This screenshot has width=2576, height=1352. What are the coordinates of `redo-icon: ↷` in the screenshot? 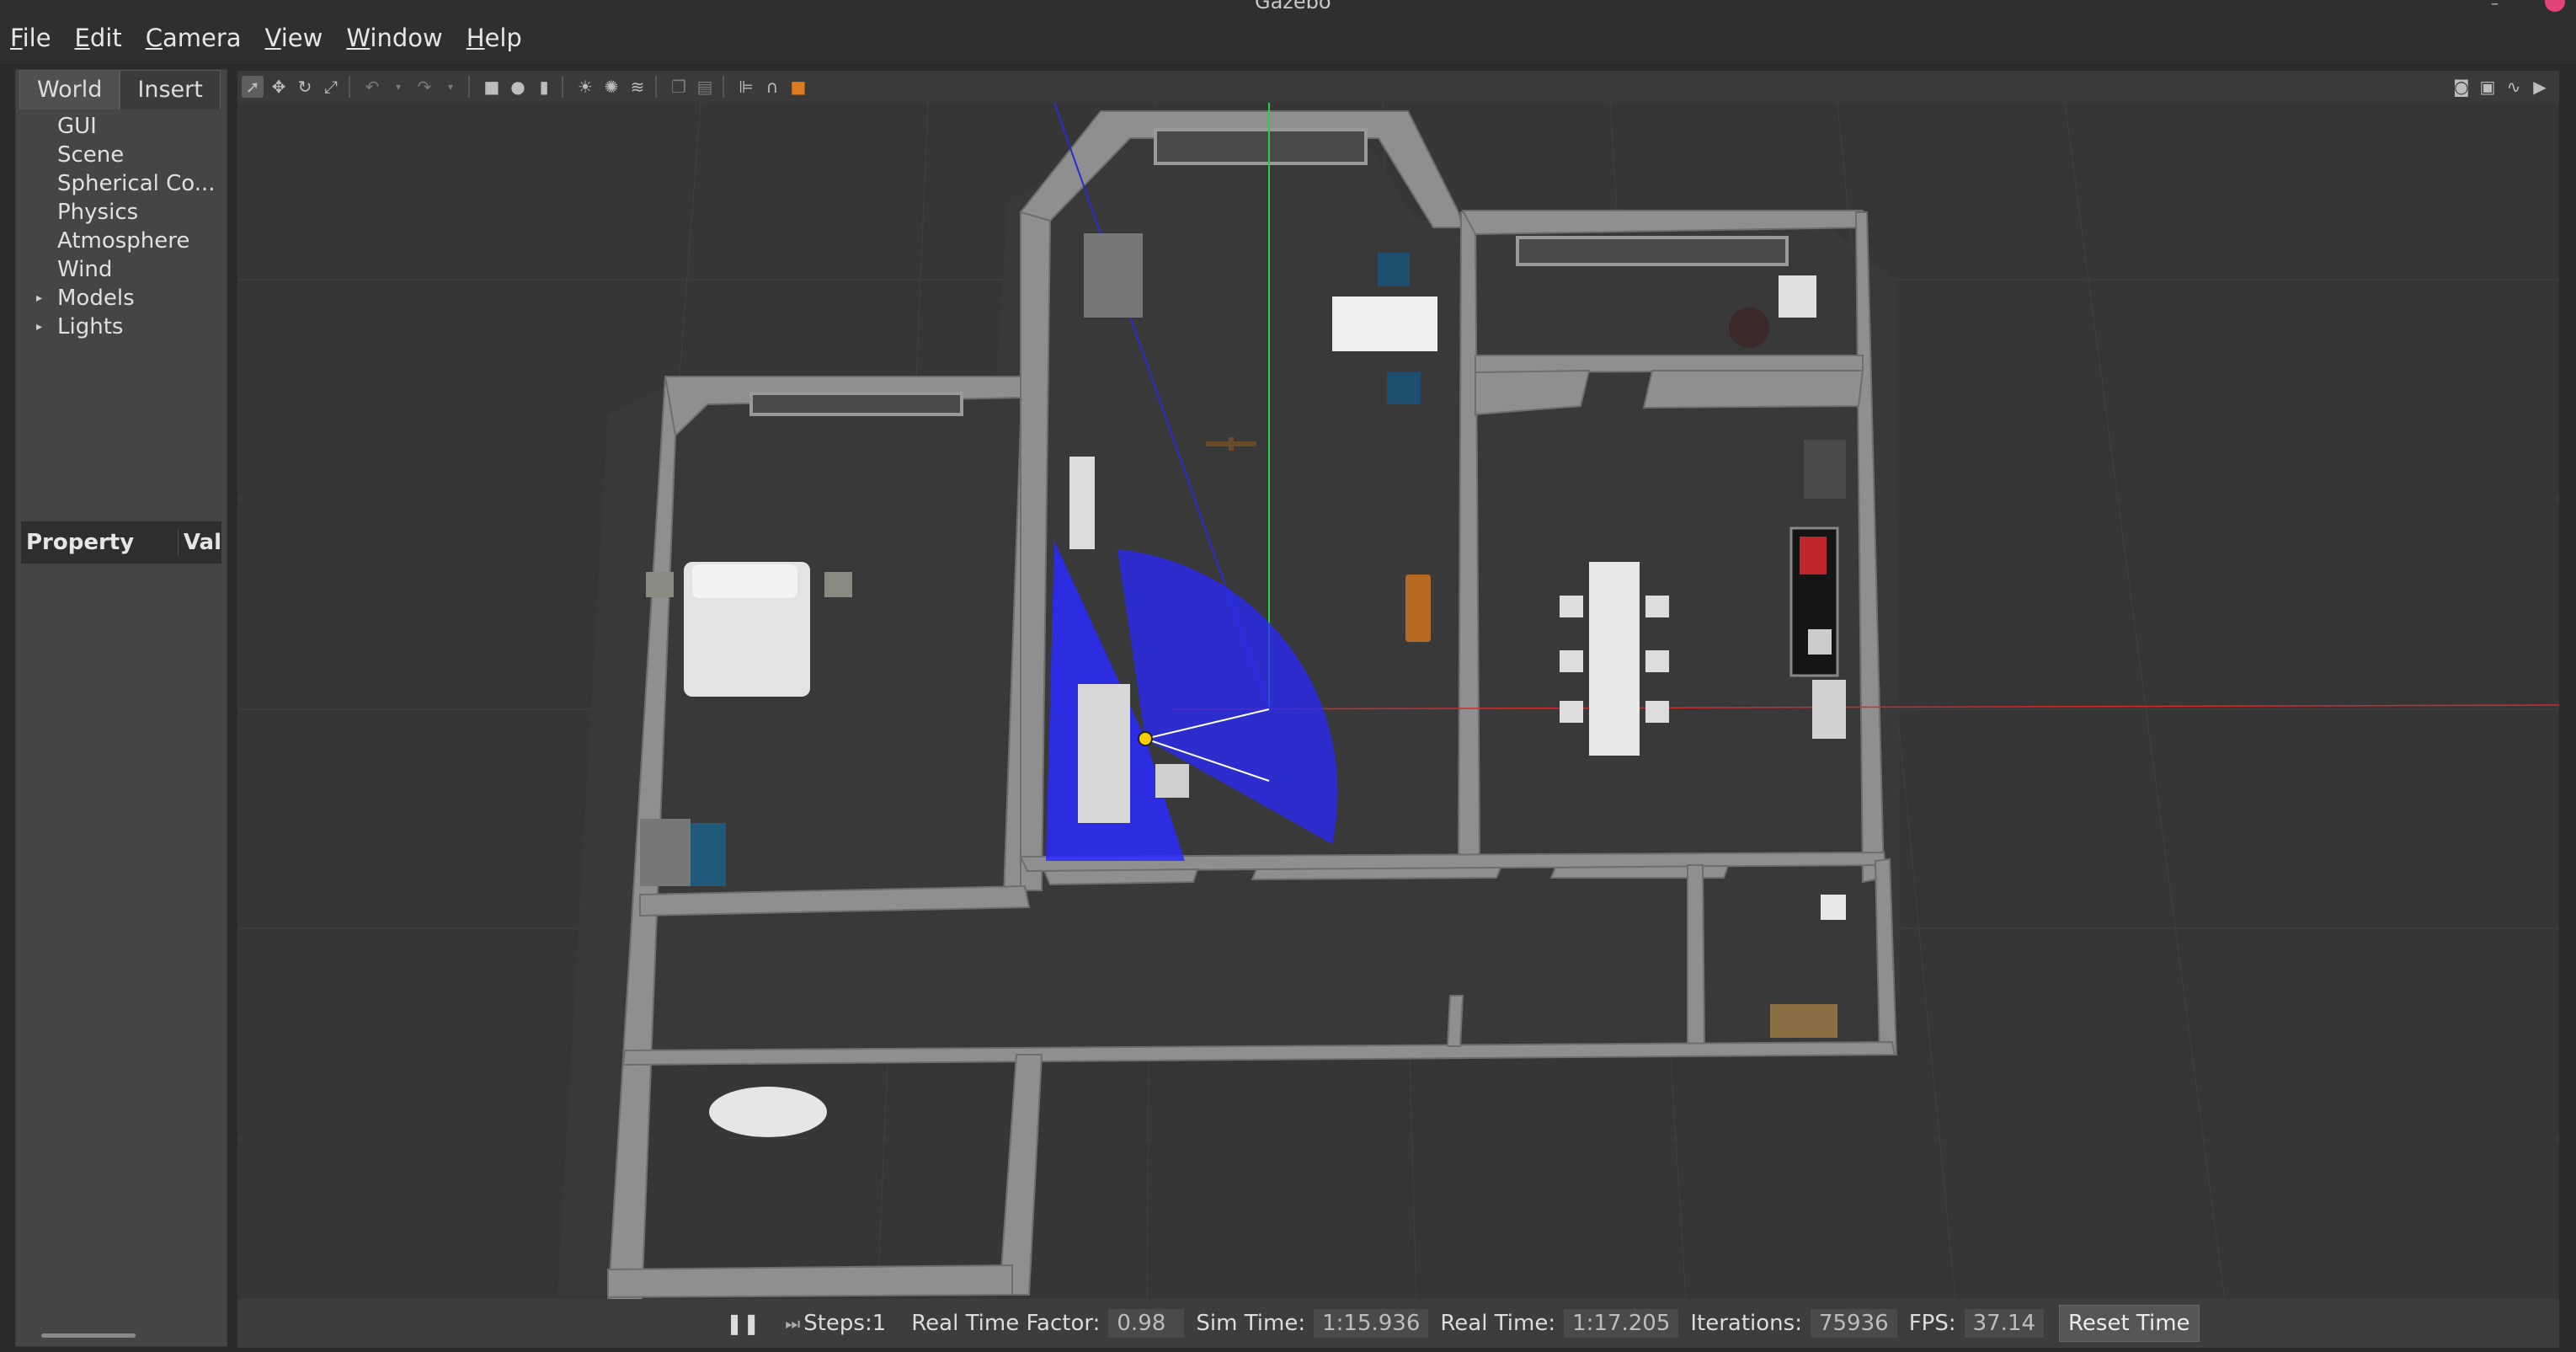 It's located at (424, 87).